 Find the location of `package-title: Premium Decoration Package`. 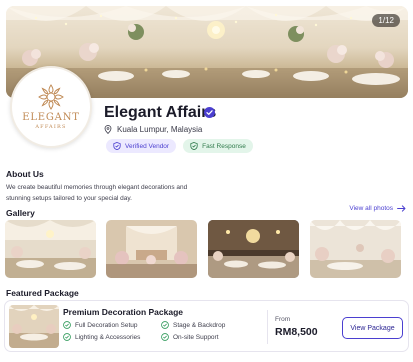

package-title: Premium Decoration Package is located at coordinates (123, 312).